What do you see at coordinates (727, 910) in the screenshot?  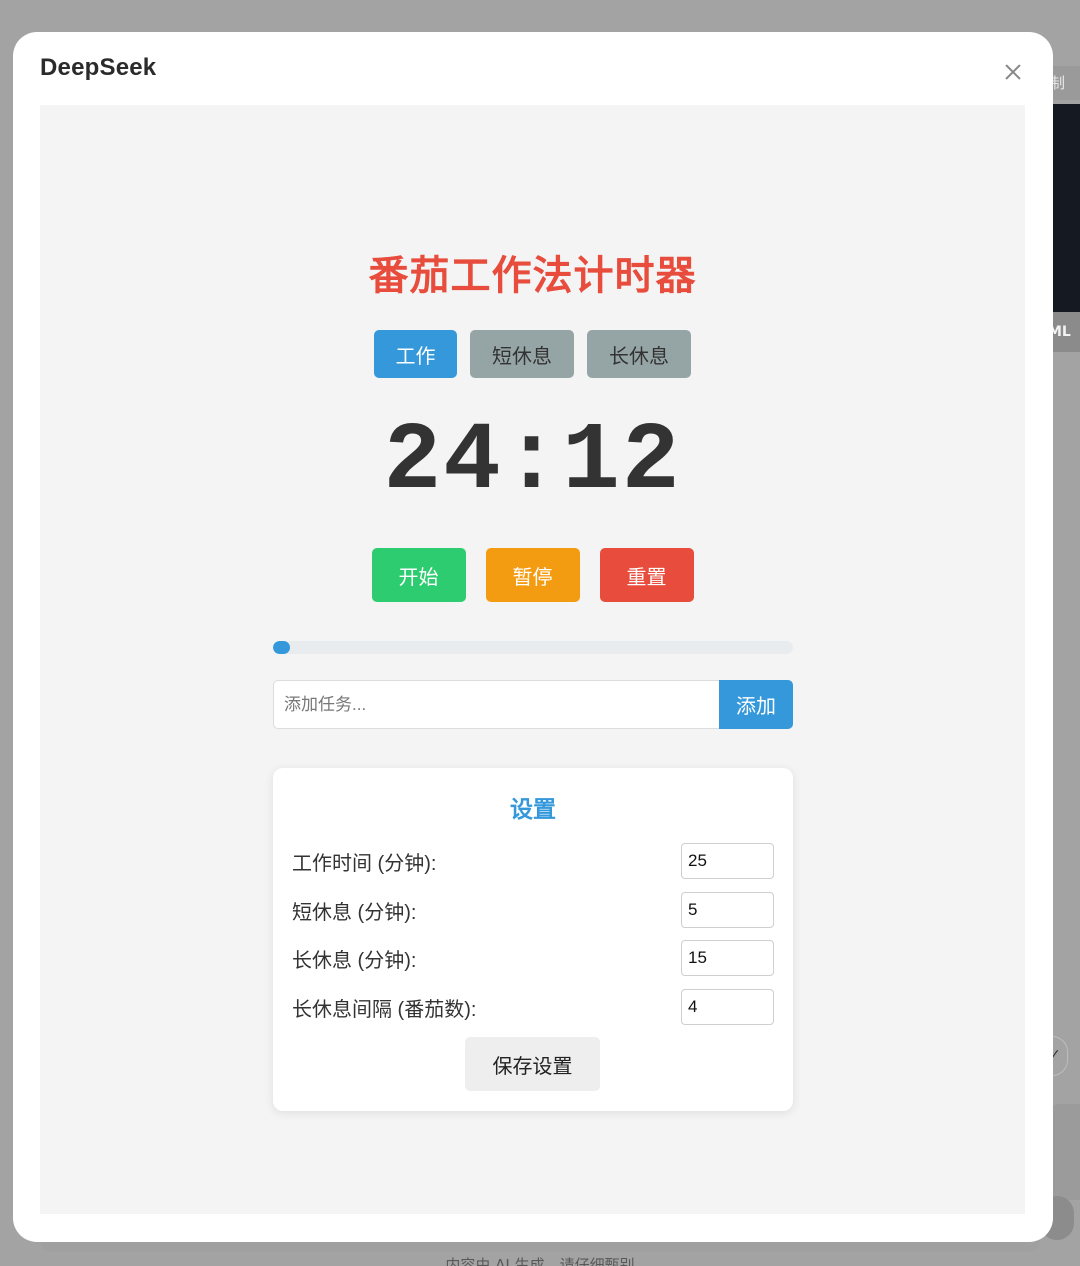 I see `short-break-input` at bounding box center [727, 910].